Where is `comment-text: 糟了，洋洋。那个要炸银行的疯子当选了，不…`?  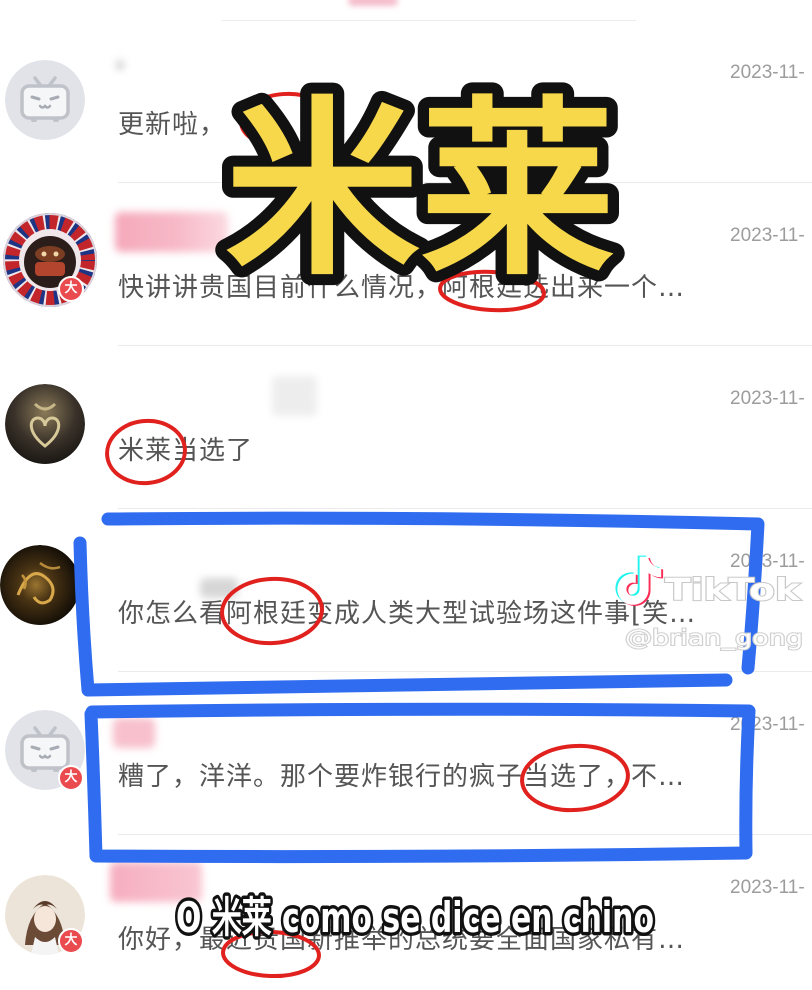
comment-text: 糟了，洋洋。那个要炸银行的疯子当选了，不… is located at coordinates (402, 777).